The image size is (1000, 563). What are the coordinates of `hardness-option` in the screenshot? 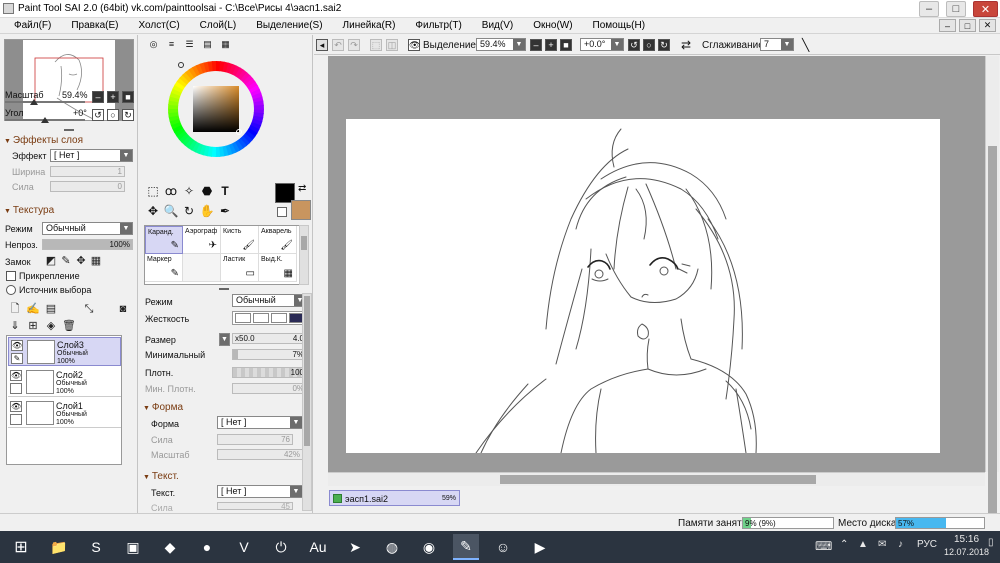 It's located at (243, 318).